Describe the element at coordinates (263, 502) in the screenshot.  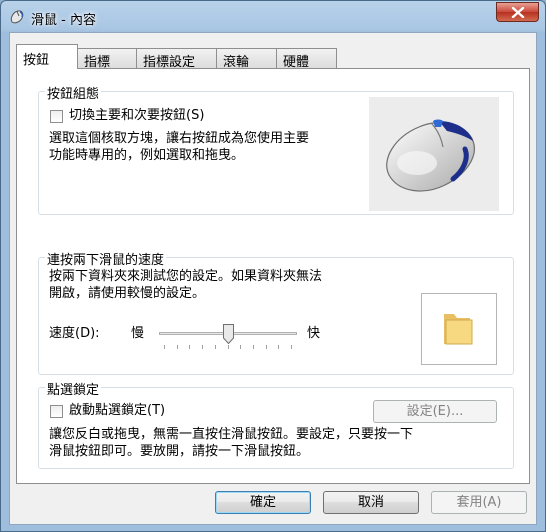
I see `ok-button: 確定` at that location.